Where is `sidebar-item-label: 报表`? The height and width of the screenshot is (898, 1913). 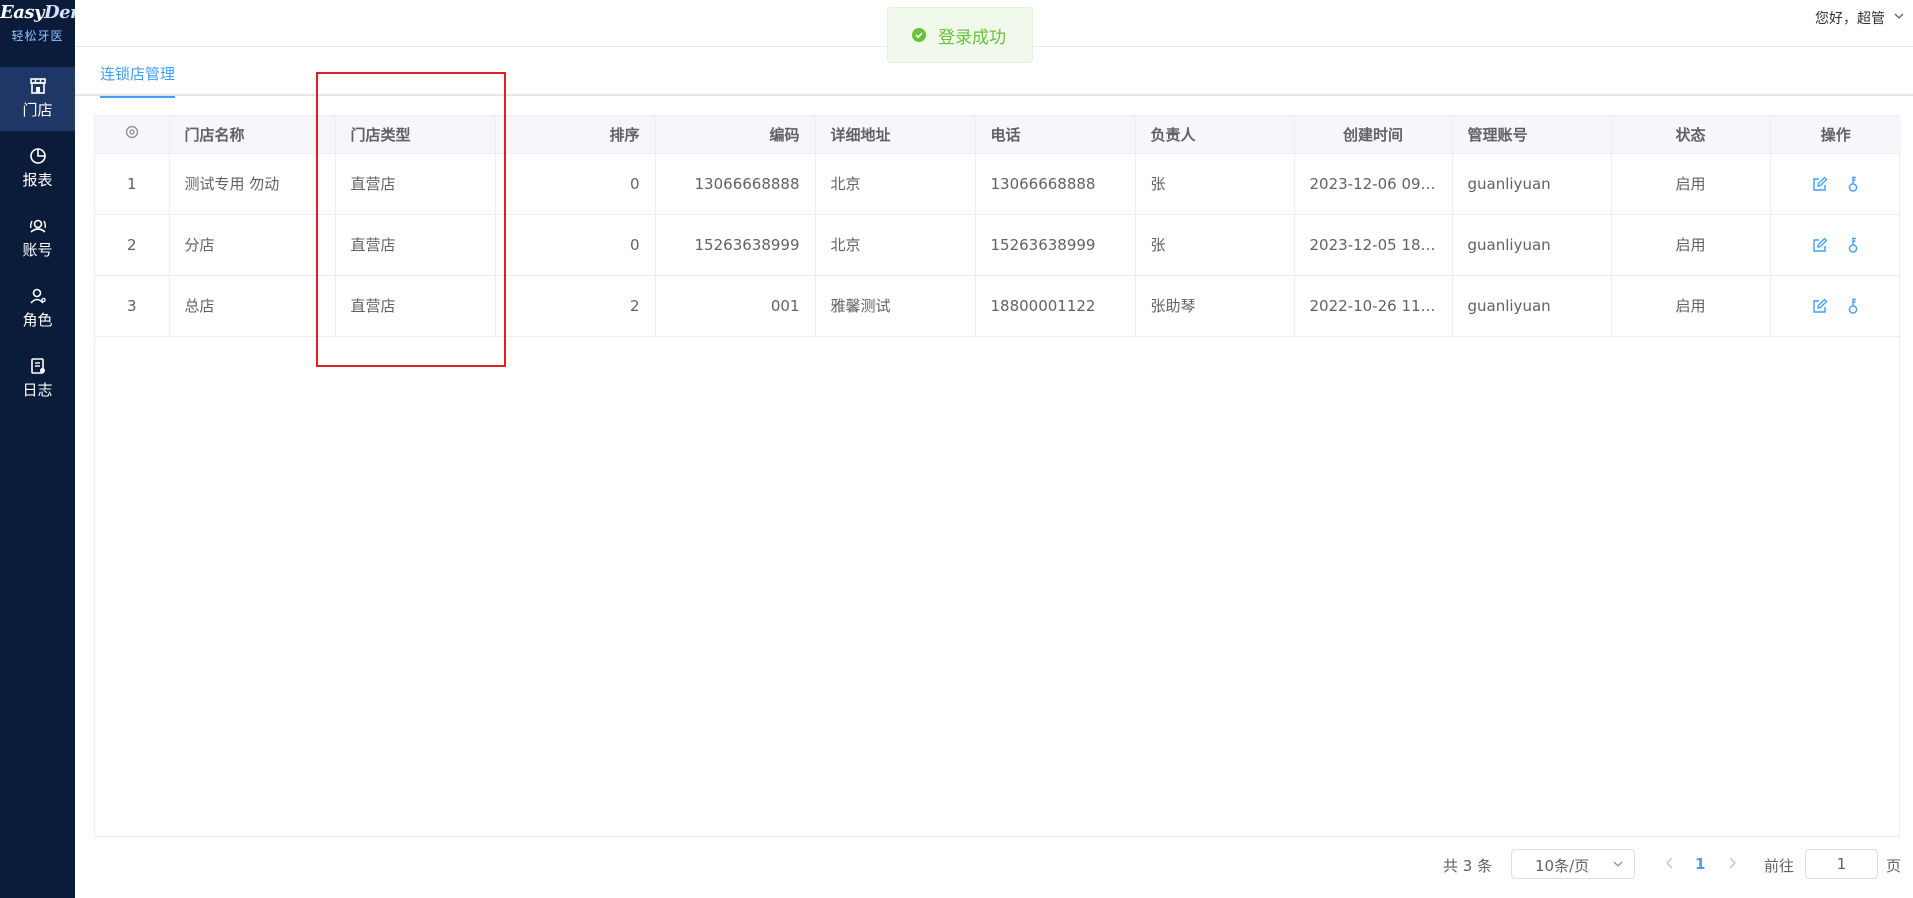
sidebar-item-label: 报表 is located at coordinates (37, 180).